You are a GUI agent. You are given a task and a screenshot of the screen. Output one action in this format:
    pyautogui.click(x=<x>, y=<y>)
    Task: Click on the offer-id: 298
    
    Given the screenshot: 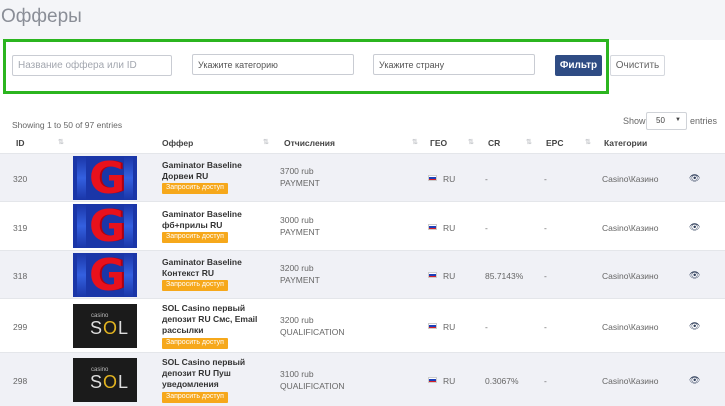 What is the action you would take?
    pyautogui.click(x=20, y=381)
    